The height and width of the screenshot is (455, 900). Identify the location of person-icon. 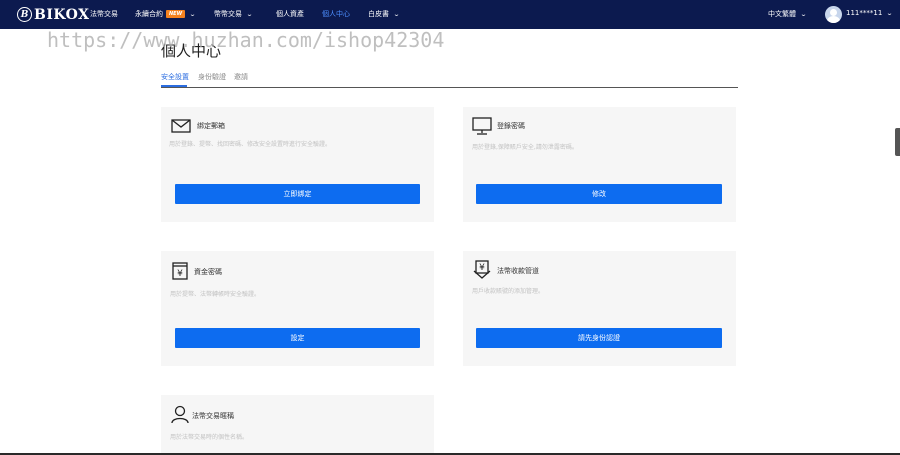
(180, 414).